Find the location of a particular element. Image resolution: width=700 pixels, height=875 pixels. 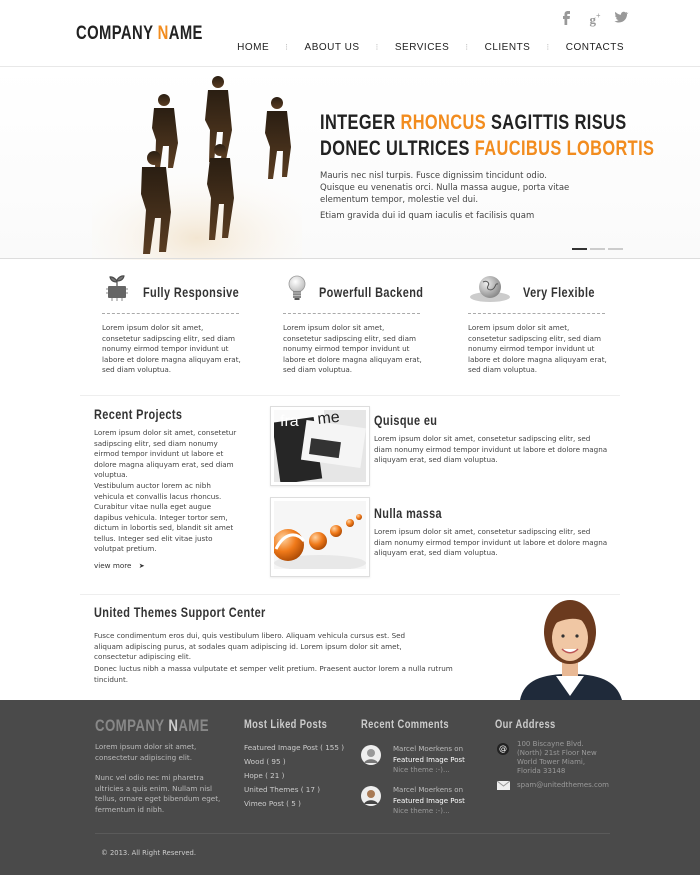

frame-stationery-image: fra me is located at coordinates (318, 447).